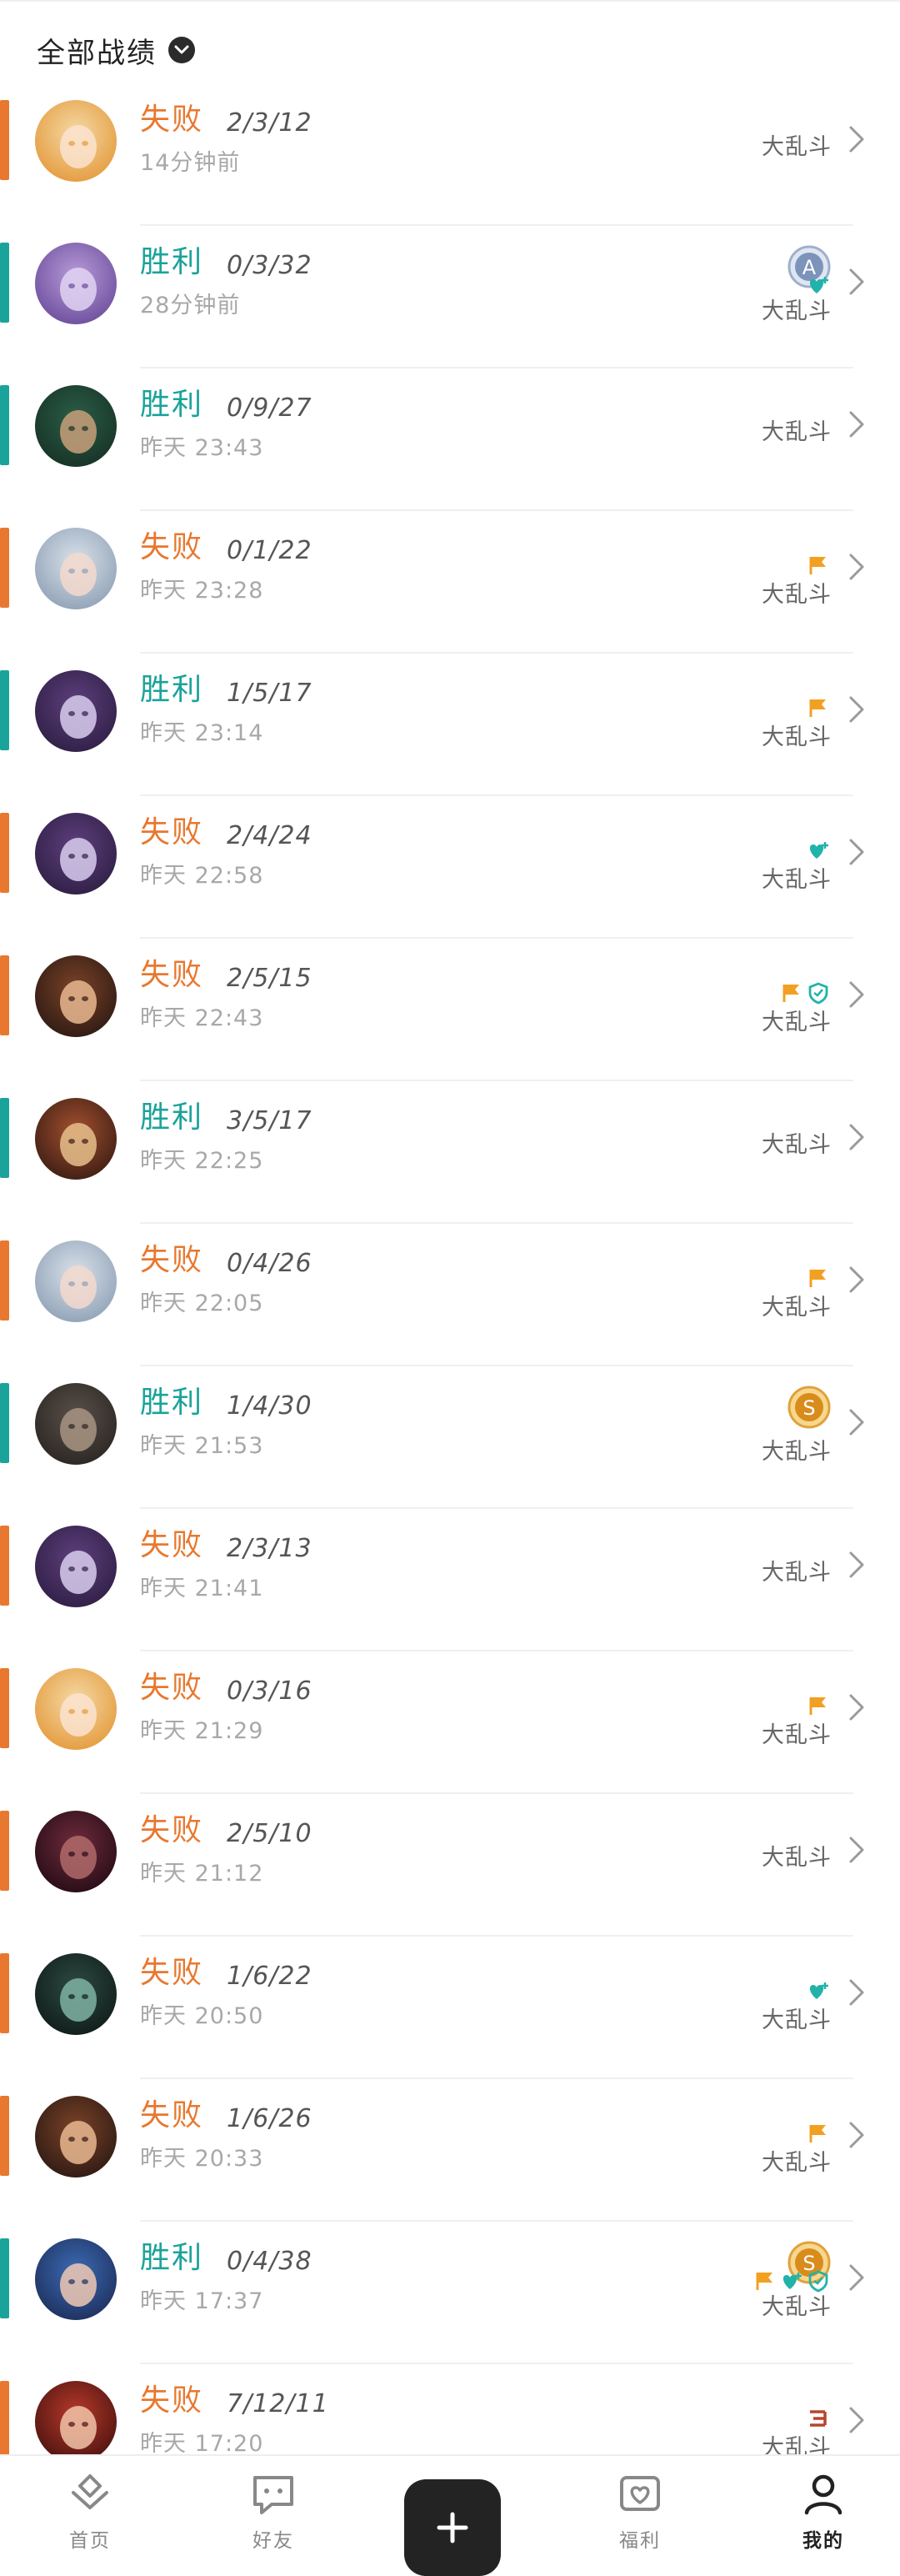 The height and width of the screenshot is (2576, 900). Describe the element at coordinates (450, 2150) in the screenshot. I see `match-row: 失败 1/6/26 昨天 20:33 大乱斗` at that location.